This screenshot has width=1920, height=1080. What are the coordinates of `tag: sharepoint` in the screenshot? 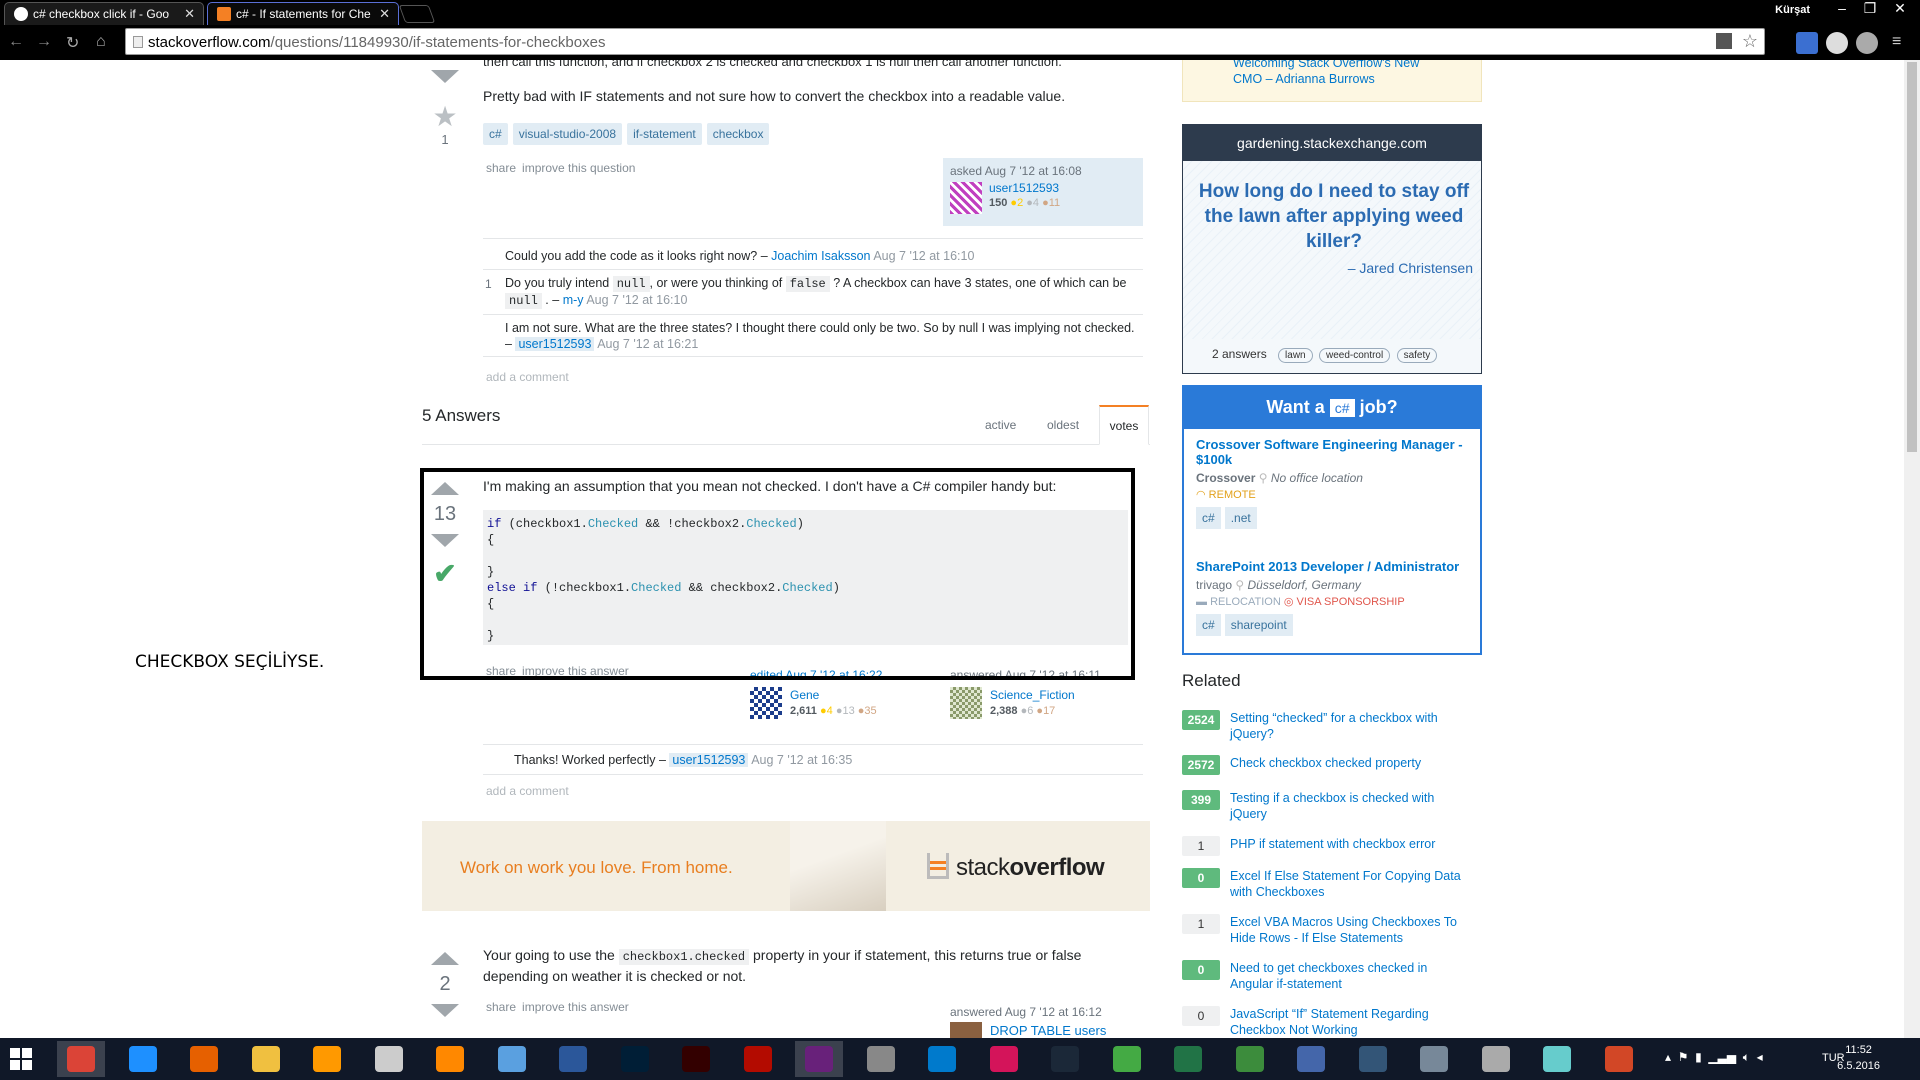 It's located at (1258, 625).